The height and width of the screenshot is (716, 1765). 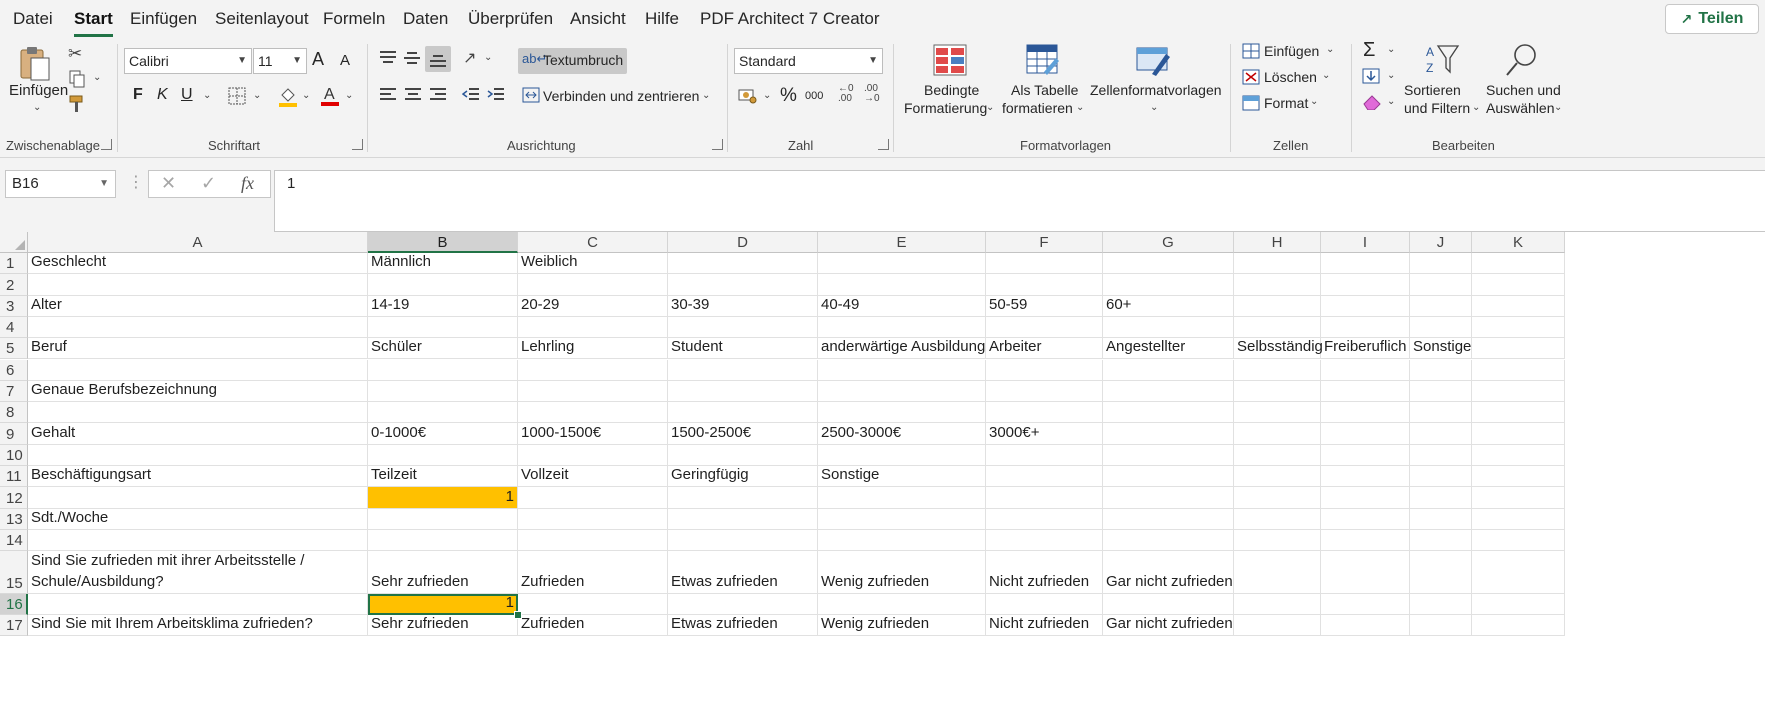 What do you see at coordinates (1441, 498) in the screenshot?
I see `cell-j12` at bounding box center [1441, 498].